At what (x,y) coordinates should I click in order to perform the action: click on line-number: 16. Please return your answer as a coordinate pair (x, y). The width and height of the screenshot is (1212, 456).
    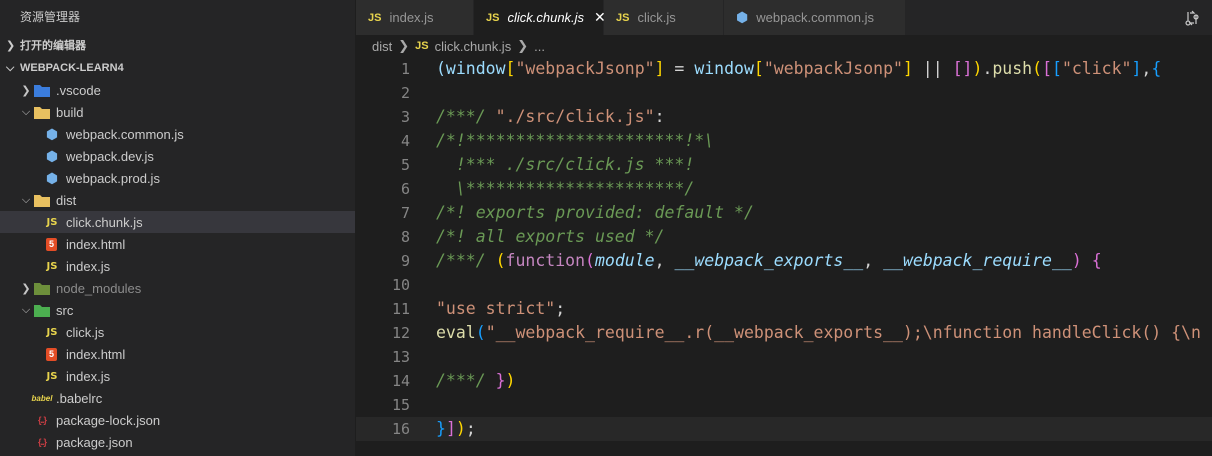
    Looking at the image, I should click on (400, 429).